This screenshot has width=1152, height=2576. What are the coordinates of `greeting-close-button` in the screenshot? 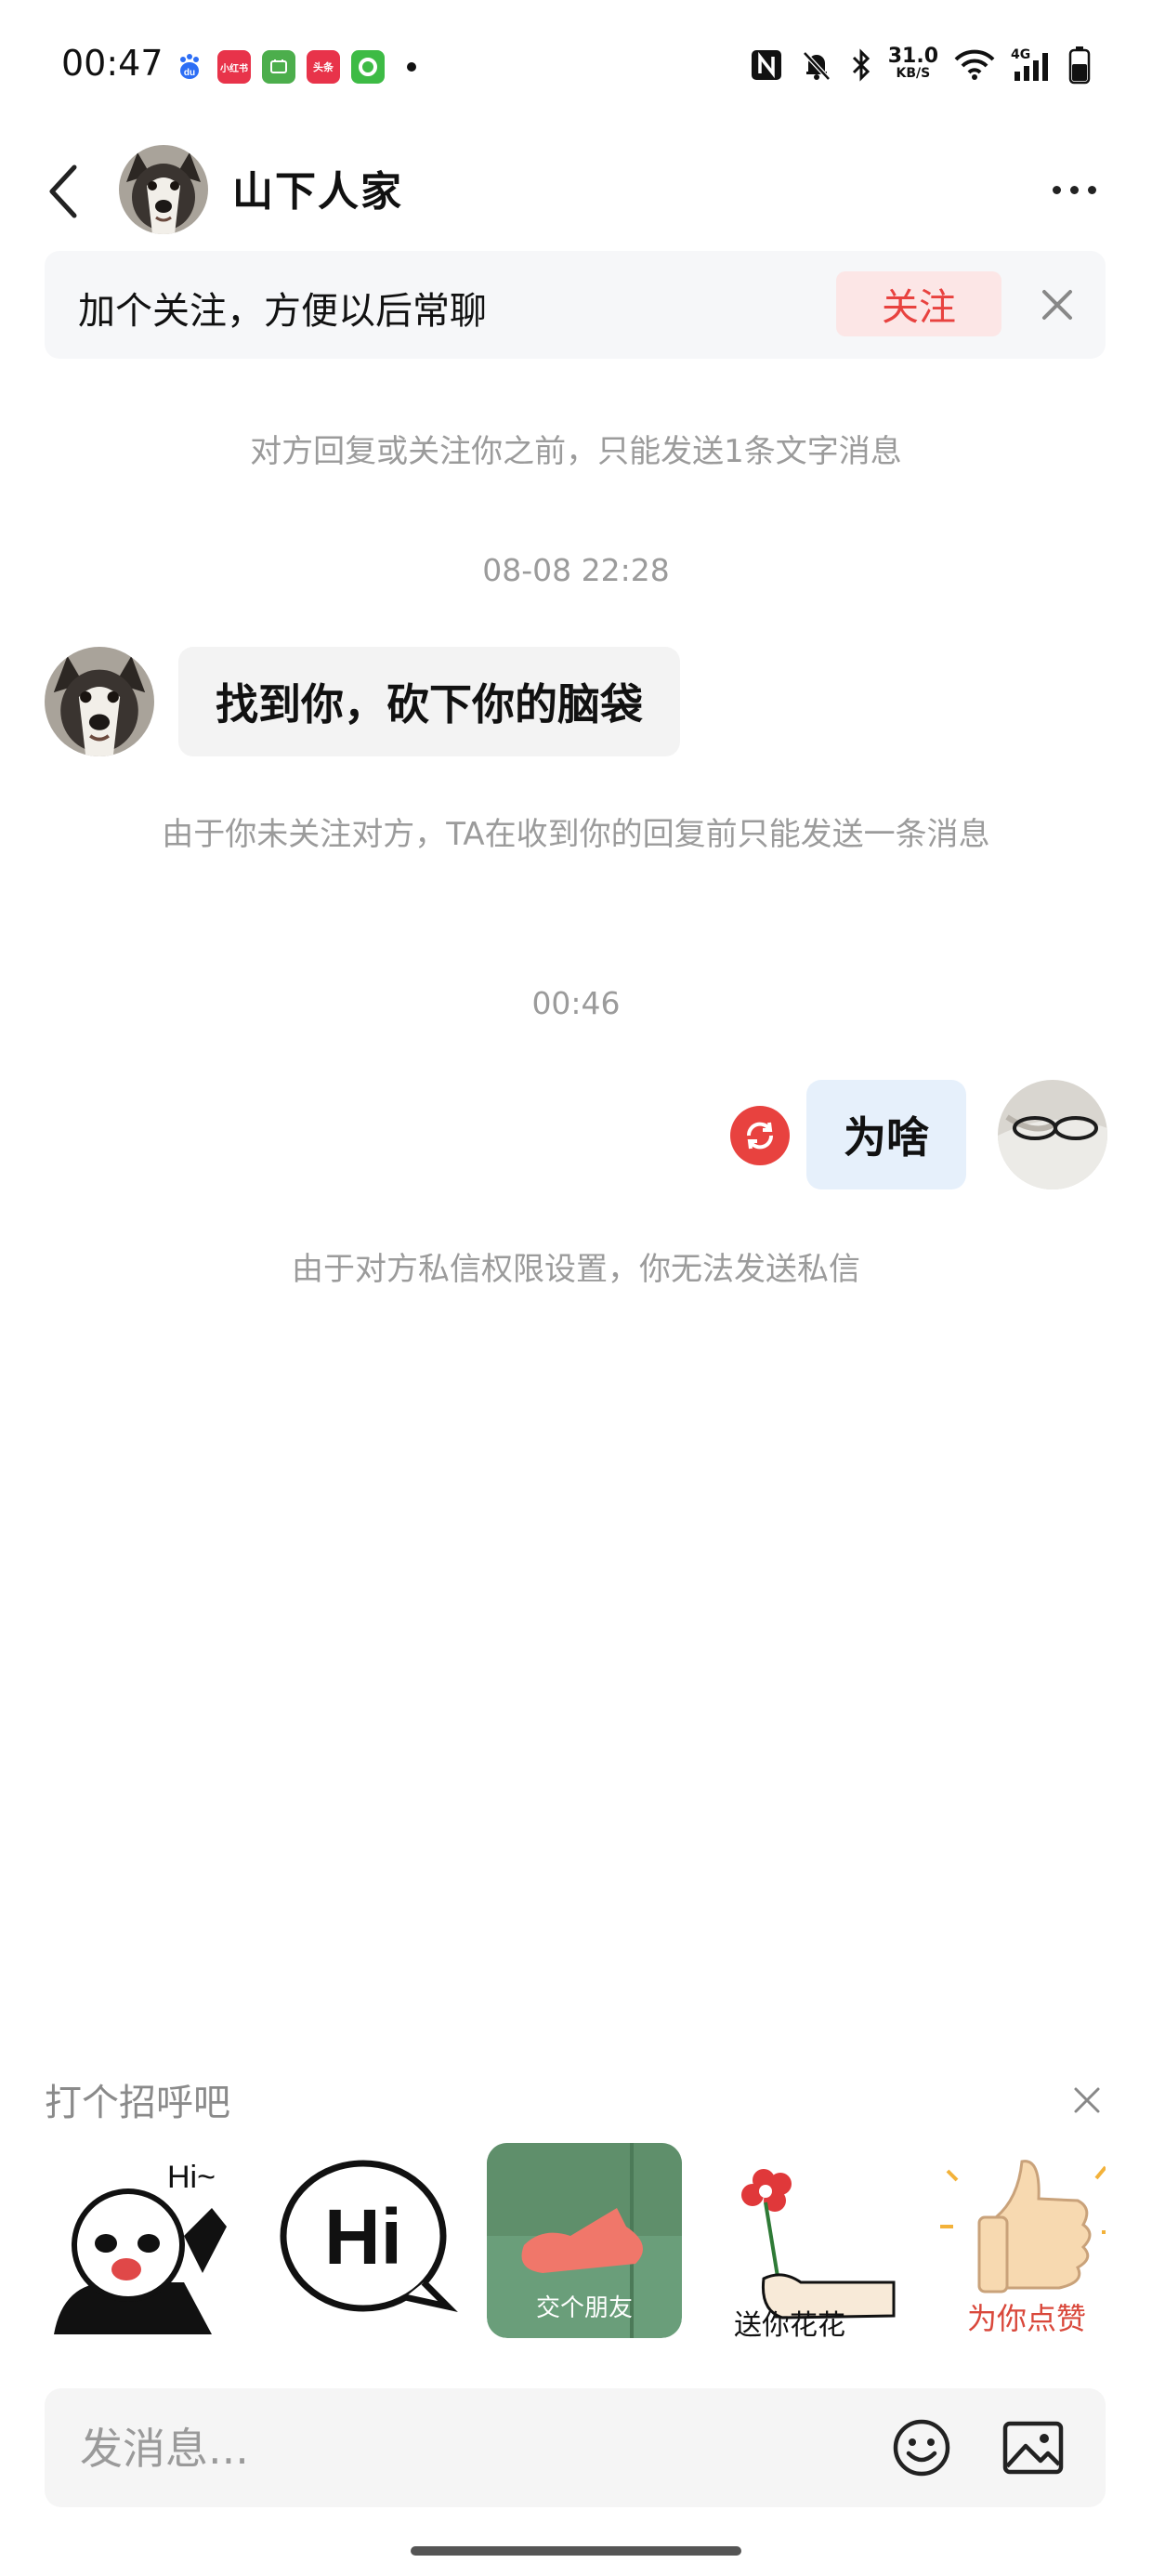 It's located at (1087, 2100).